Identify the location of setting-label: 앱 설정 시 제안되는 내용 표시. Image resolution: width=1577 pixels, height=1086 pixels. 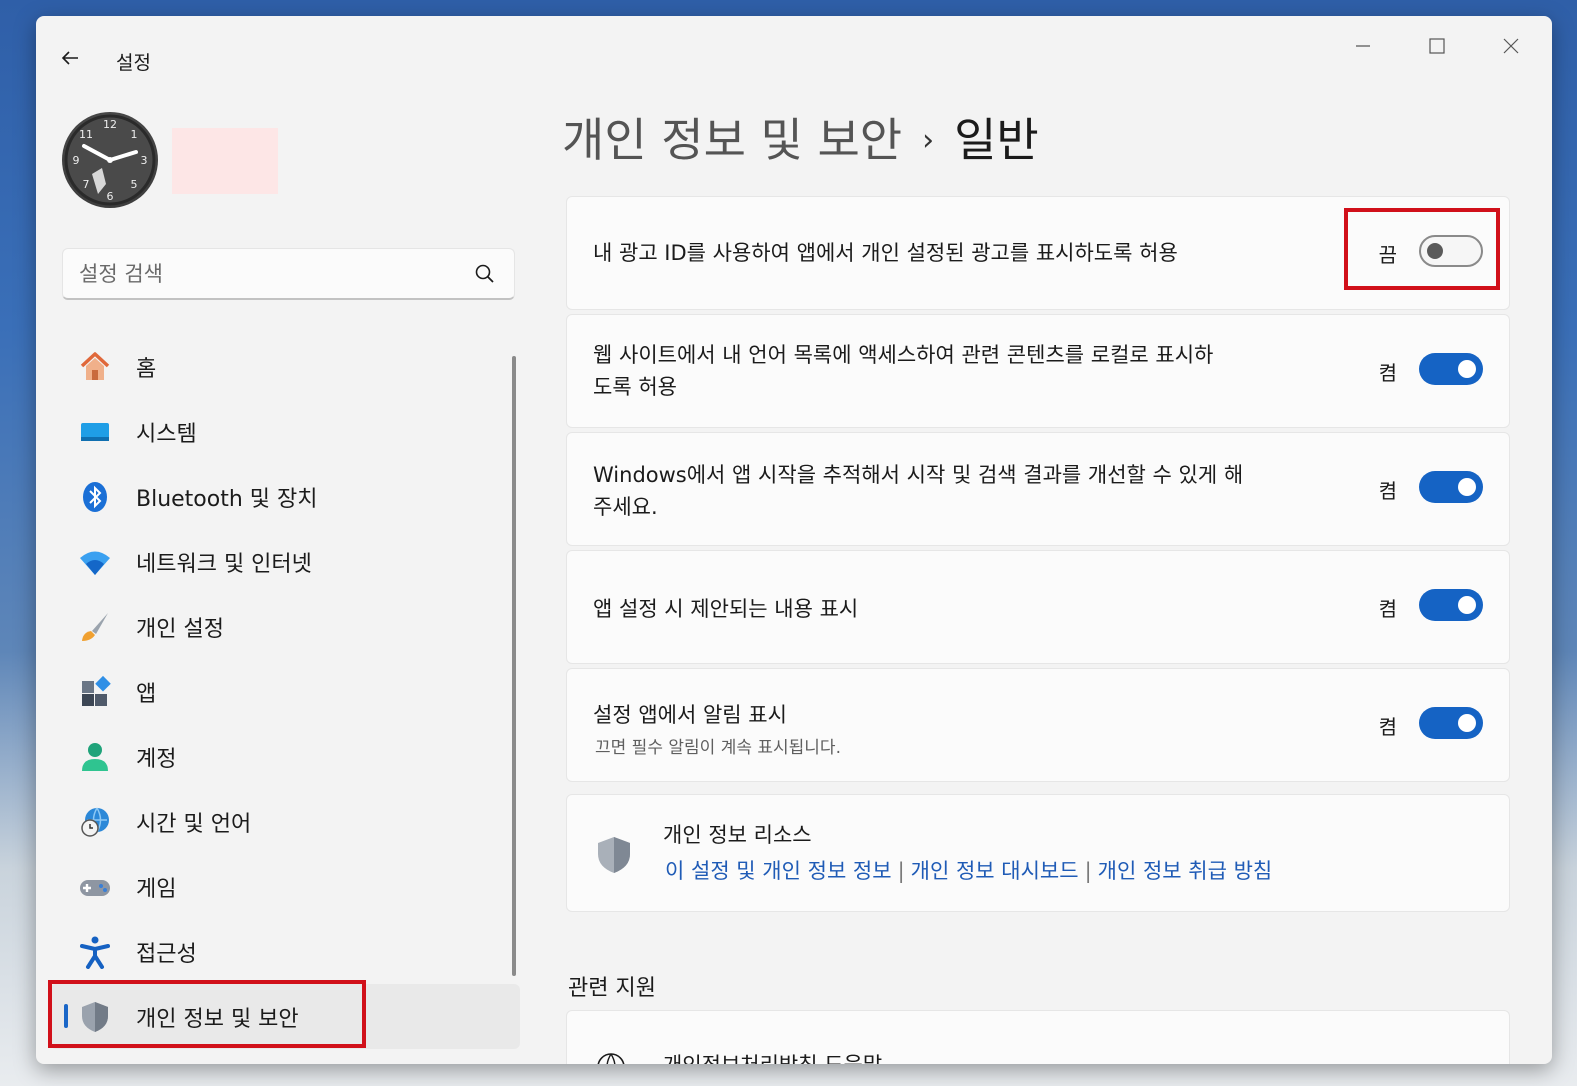
(726, 609).